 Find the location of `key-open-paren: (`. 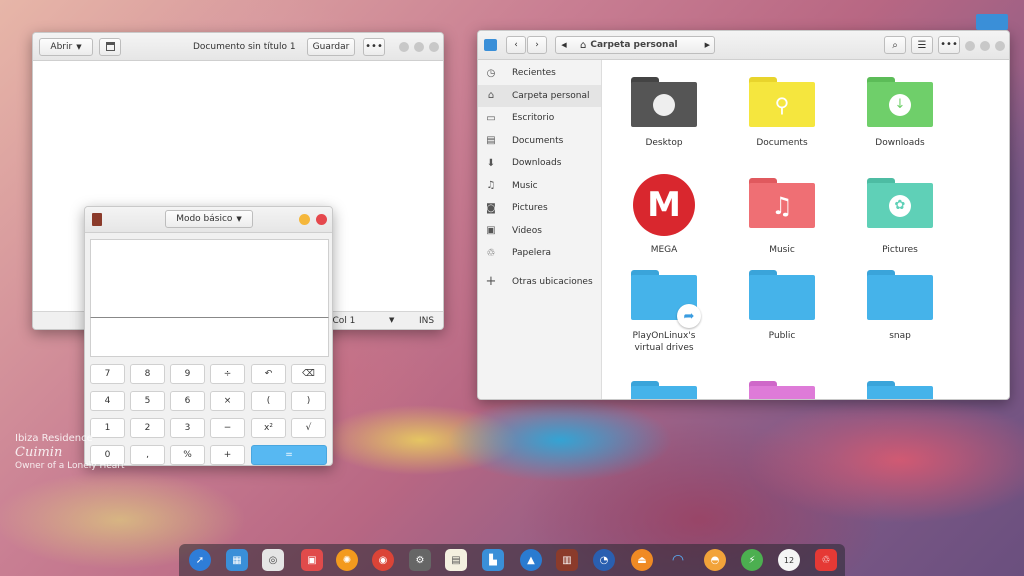

key-open-paren: ( is located at coordinates (268, 401).